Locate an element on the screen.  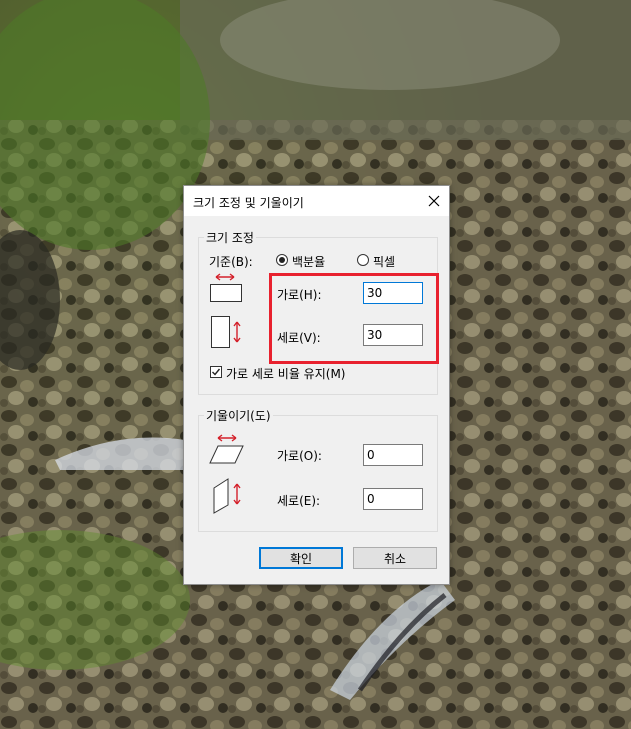
radio-percent-label: 백분율 is located at coordinates (308, 261).